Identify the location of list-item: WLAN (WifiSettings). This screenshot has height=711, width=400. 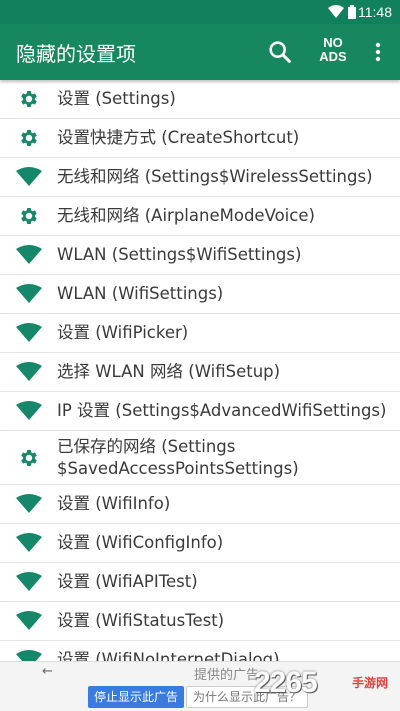
(200, 294).